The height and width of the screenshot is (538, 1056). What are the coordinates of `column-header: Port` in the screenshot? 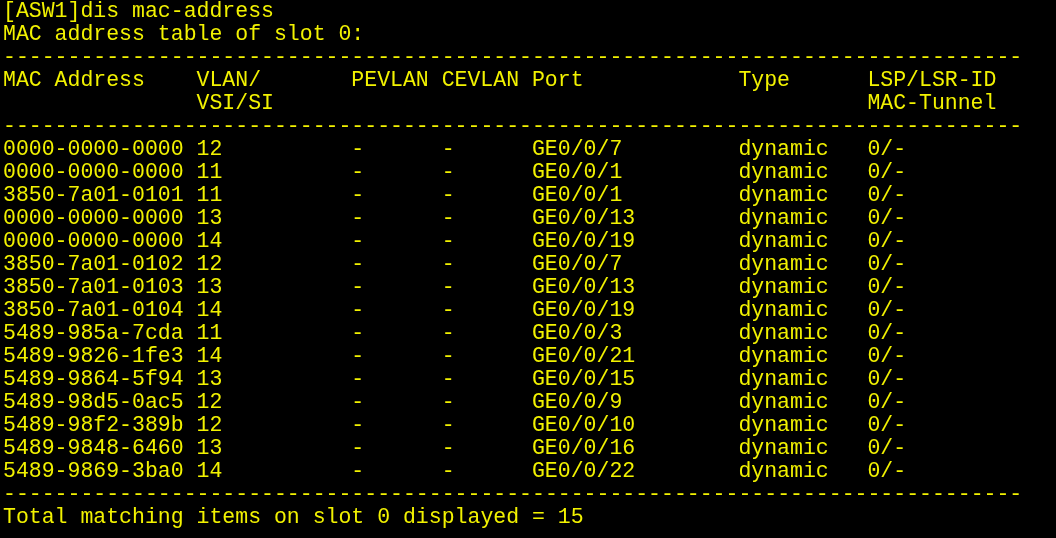 It's located at (557, 80).